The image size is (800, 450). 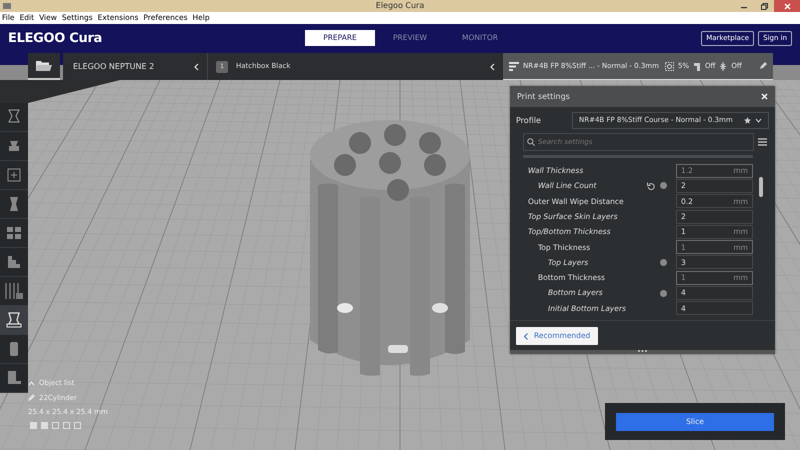 What do you see at coordinates (55, 39) in the screenshot?
I see `app-logo: ELEGOO Cura` at bounding box center [55, 39].